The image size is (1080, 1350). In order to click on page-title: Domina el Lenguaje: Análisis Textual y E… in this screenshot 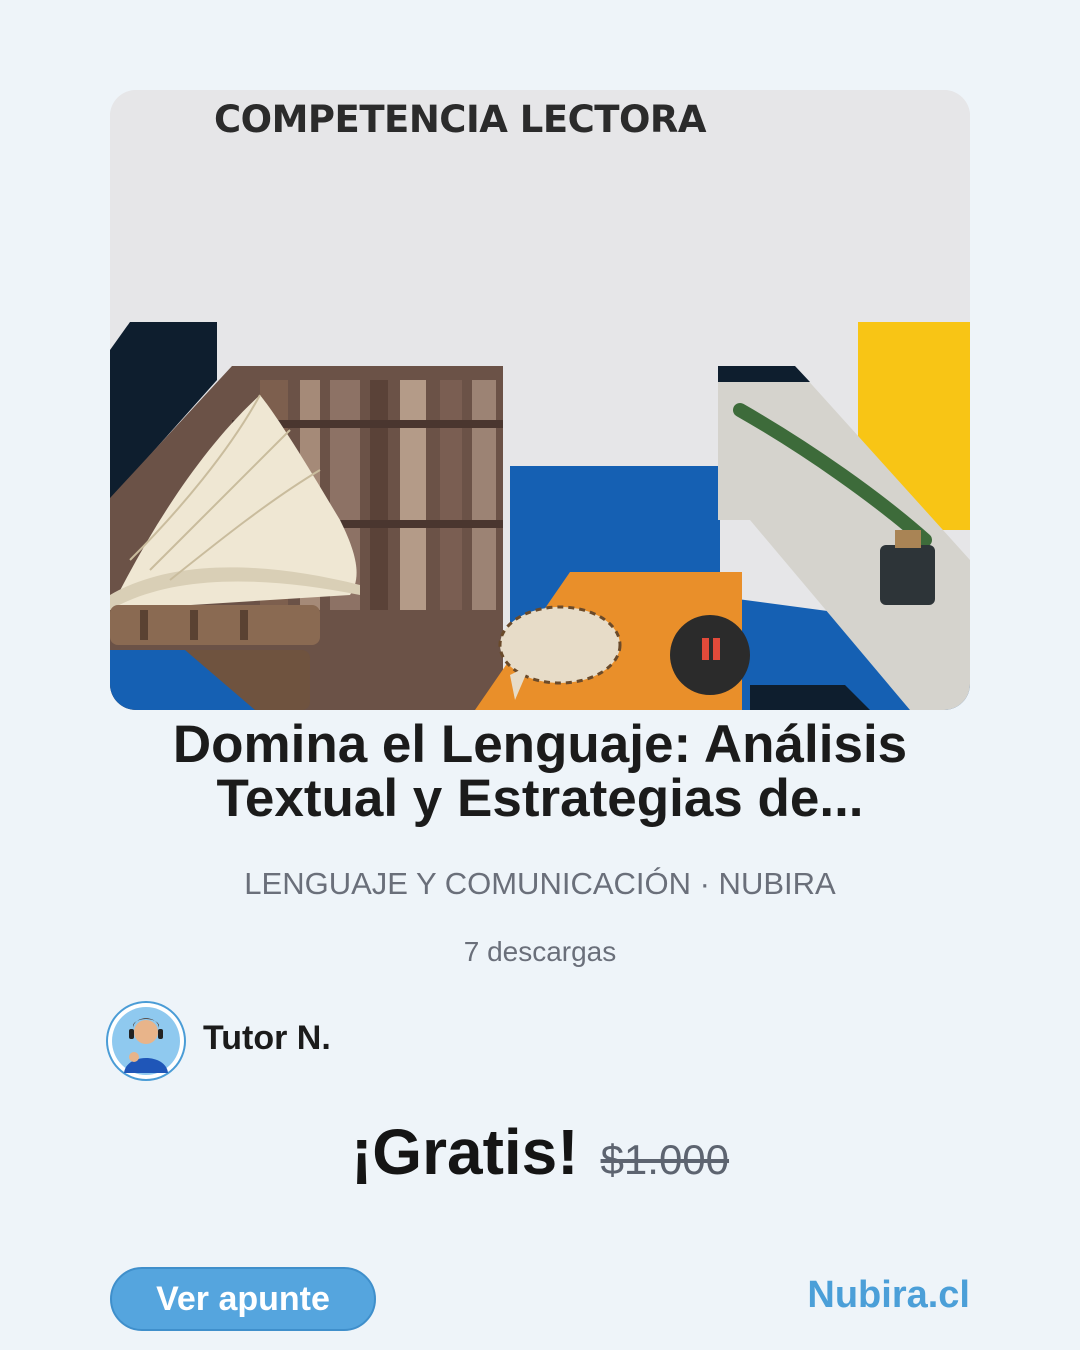, I will do `click(540, 771)`.